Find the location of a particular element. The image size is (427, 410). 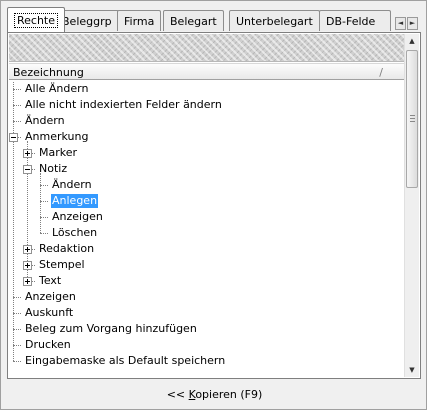

tree-item: Stempel is located at coordinates (207, 265).